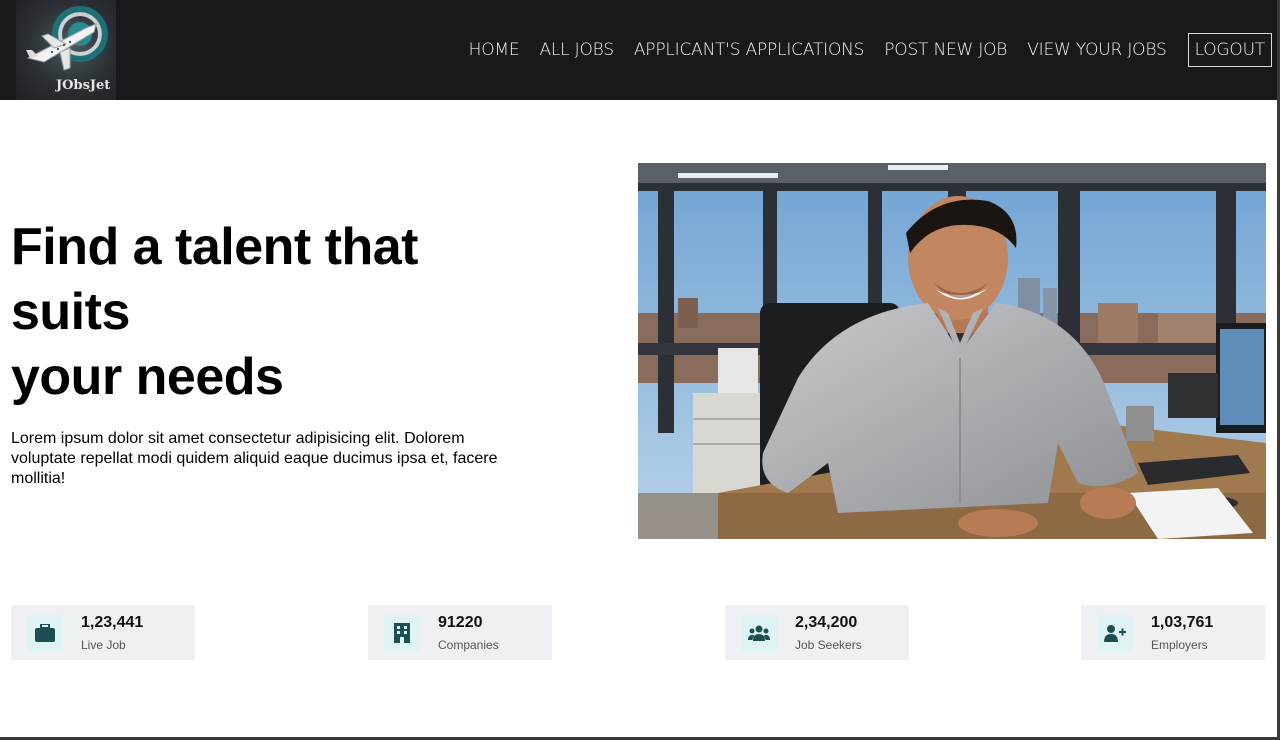 Image resolution: width=1280 pixels, height=740 pixels. What do you see at coordinates (103, 645) in the screenshot?
I see `stat-label: Live Job` at bounding box center [103, 645].